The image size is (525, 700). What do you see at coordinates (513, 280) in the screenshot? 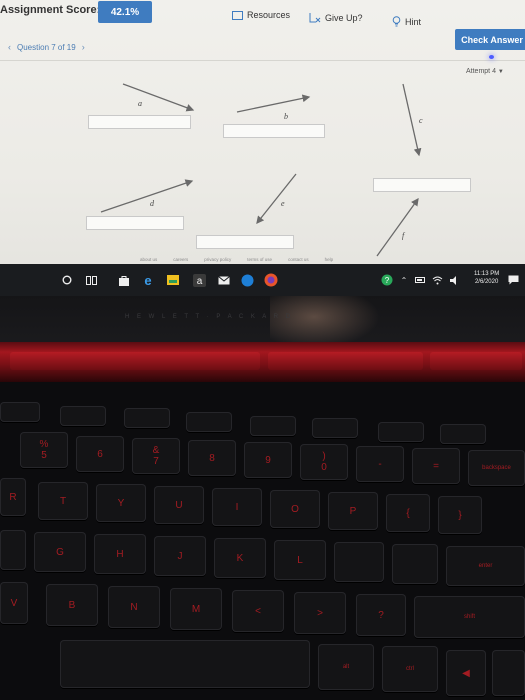
I see `notification-icon` at bounding box center [513, 280].